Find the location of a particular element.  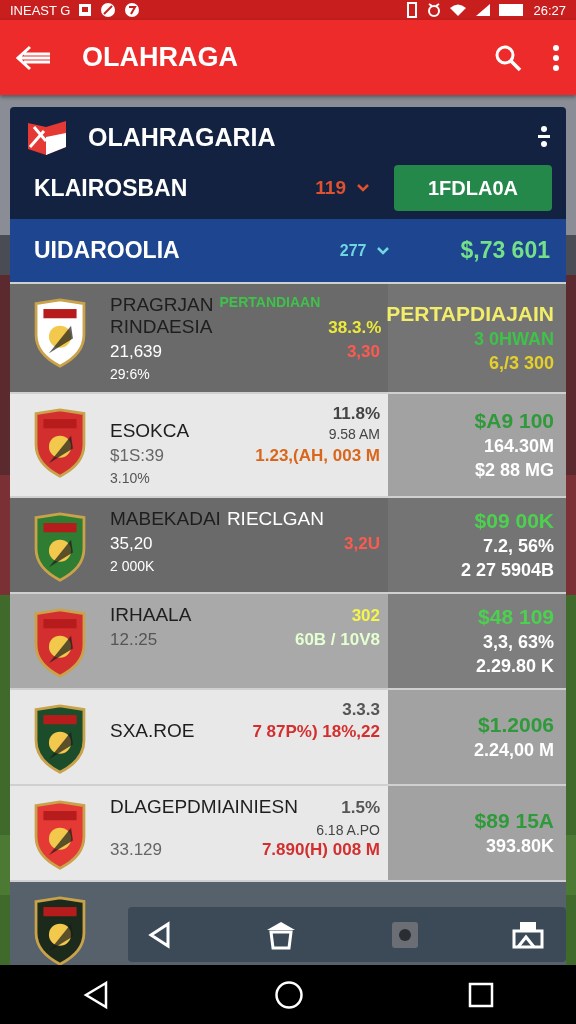

team-row: MABEKADAI RIECLGAN 35,20 3,2U 2 000K $09 00K 7.2, 56% 2 27 5904B is located at coordinates (288, 543).